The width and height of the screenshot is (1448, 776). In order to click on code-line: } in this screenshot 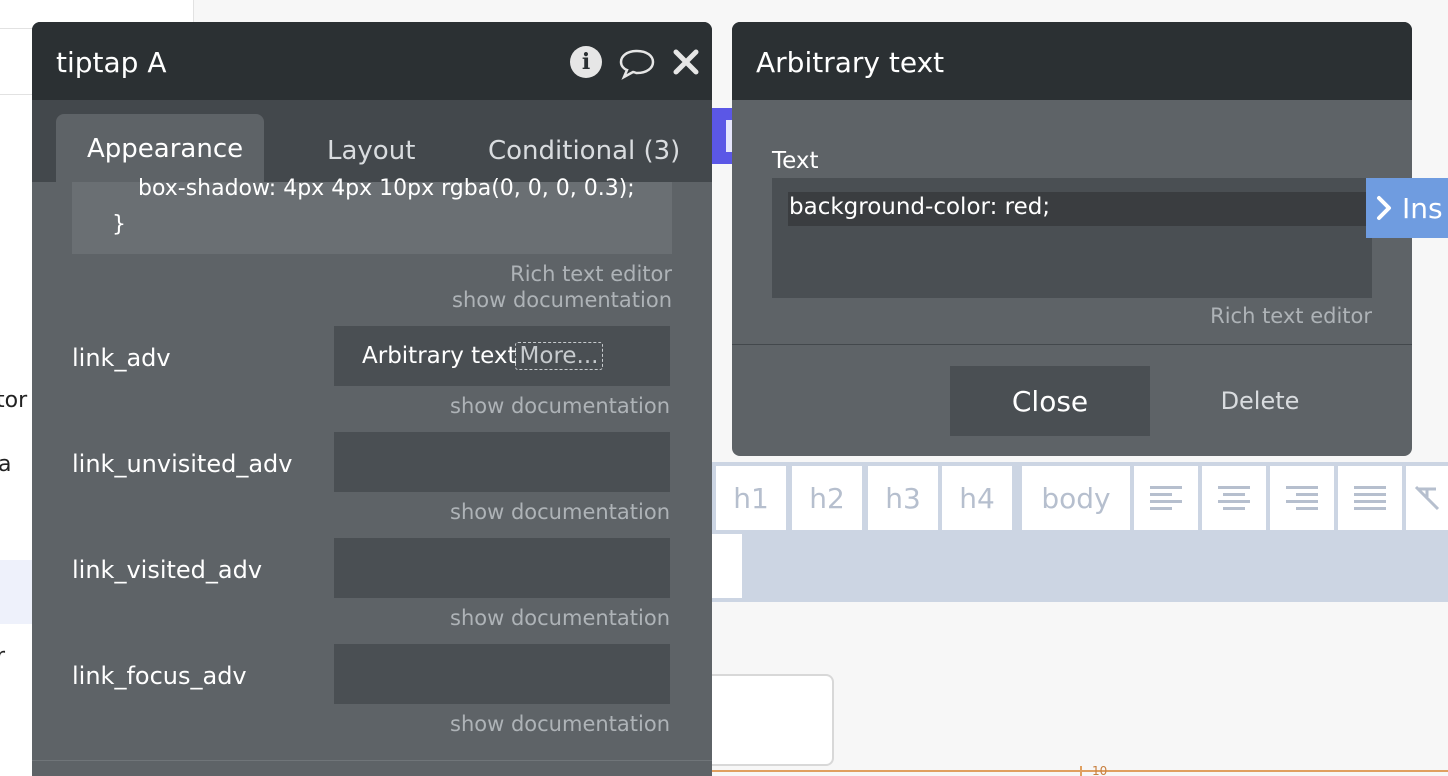, I will do `click(119, 224)`.